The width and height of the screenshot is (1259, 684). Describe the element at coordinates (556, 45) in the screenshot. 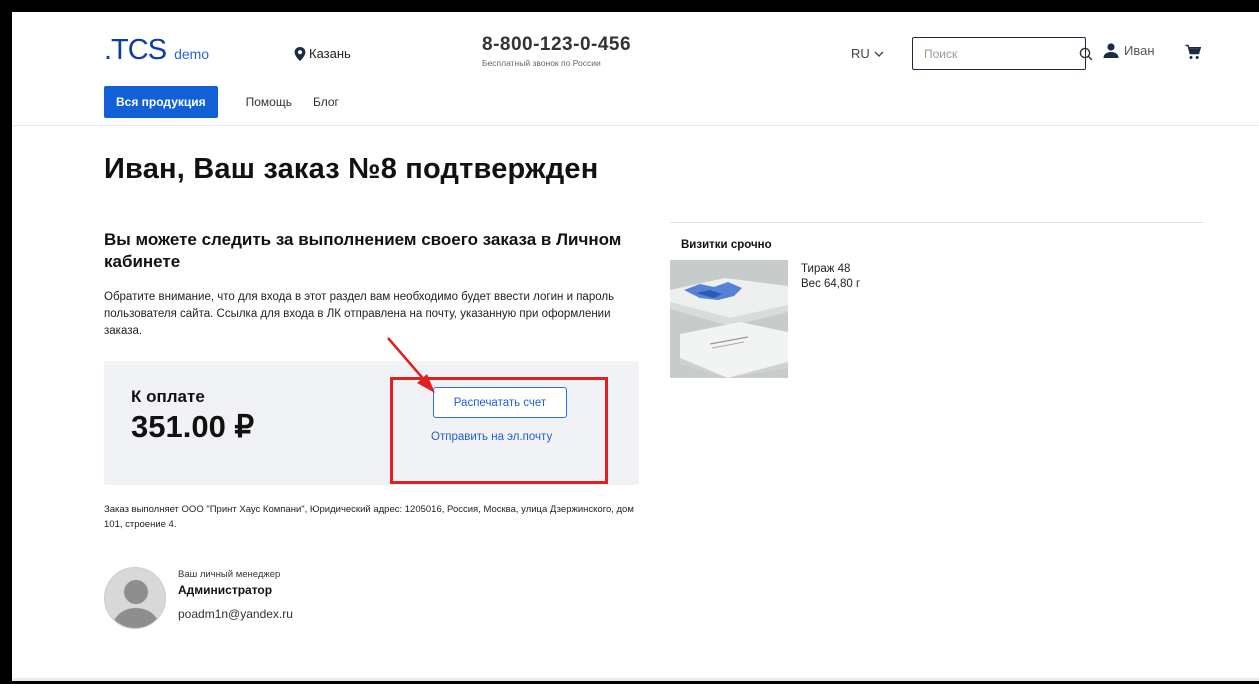

I see `phone-number: 8-800-123-0-456` at that location.